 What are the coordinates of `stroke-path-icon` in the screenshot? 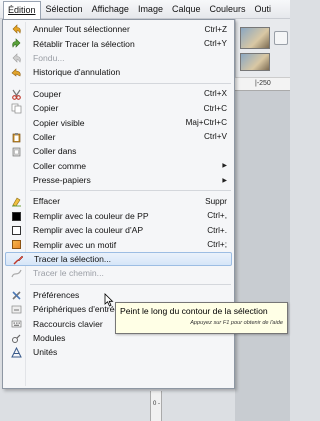 It's located at (16, 273).